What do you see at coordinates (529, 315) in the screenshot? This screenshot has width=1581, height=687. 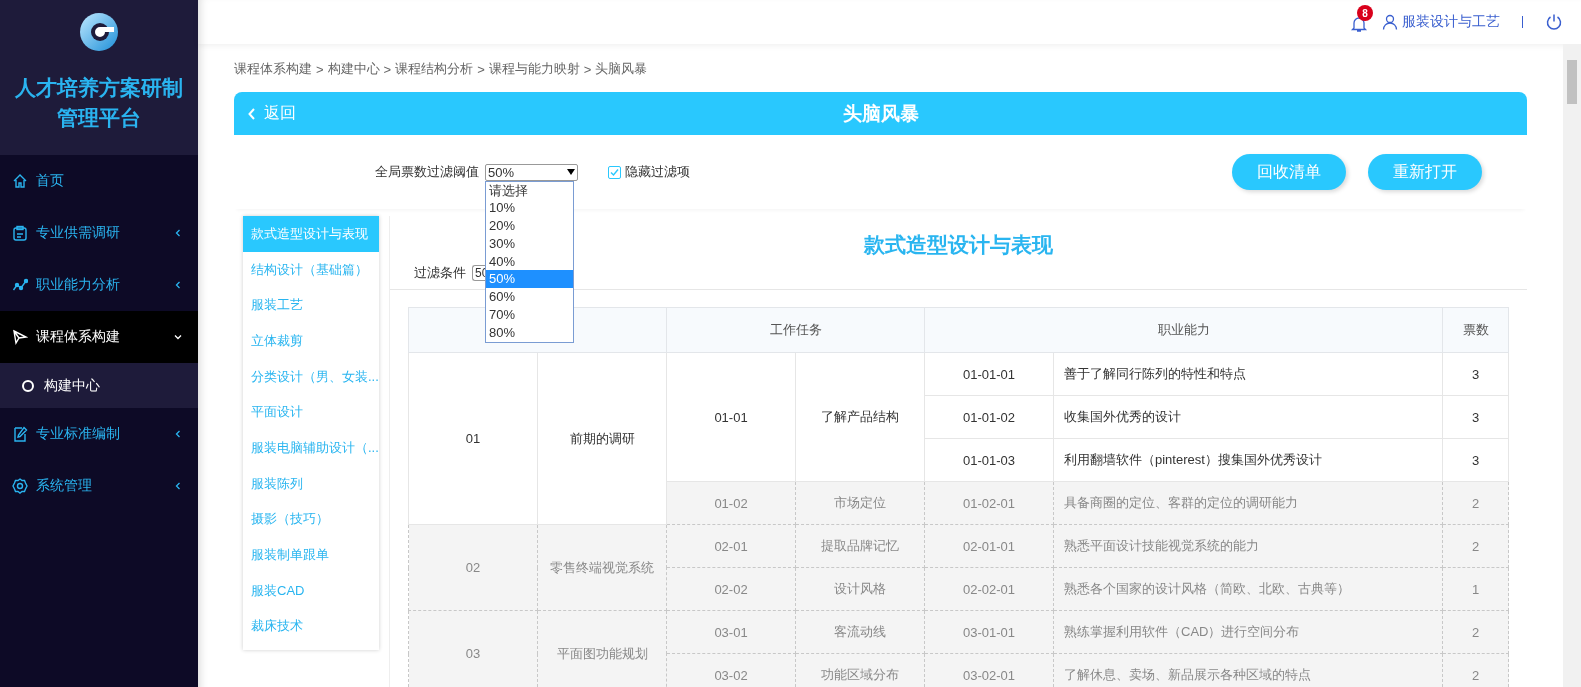 I see `dropdown-option: 70%` at bounding box center [529, 315].